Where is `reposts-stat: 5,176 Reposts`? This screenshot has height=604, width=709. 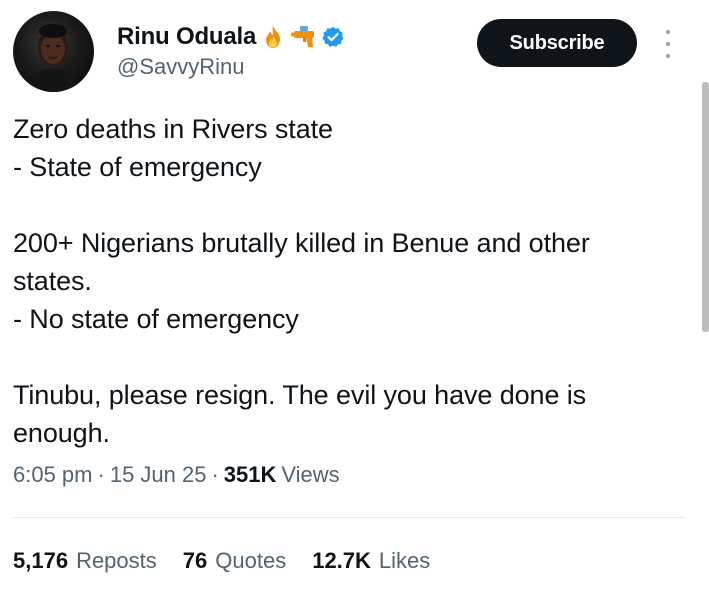
reposts-stat: 5,176 Reposts is located at coordinates (85, 561).